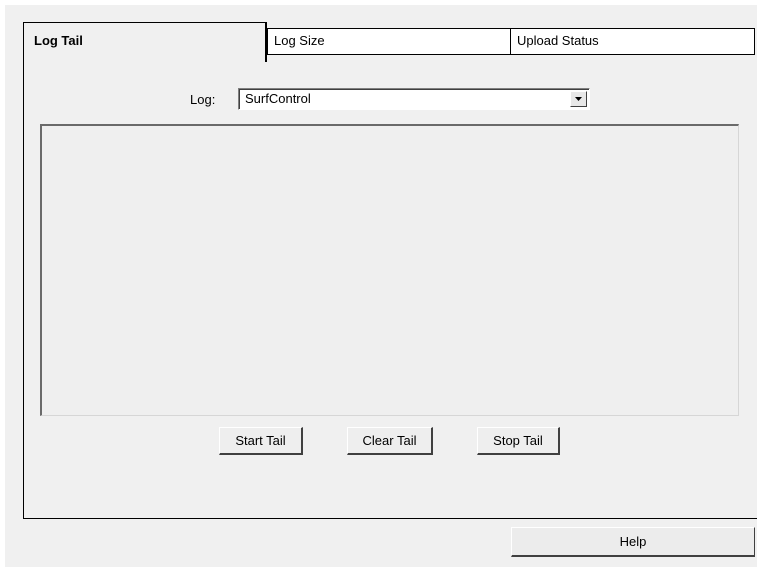  I want to click on log-label: Log:, so click(203, 99).